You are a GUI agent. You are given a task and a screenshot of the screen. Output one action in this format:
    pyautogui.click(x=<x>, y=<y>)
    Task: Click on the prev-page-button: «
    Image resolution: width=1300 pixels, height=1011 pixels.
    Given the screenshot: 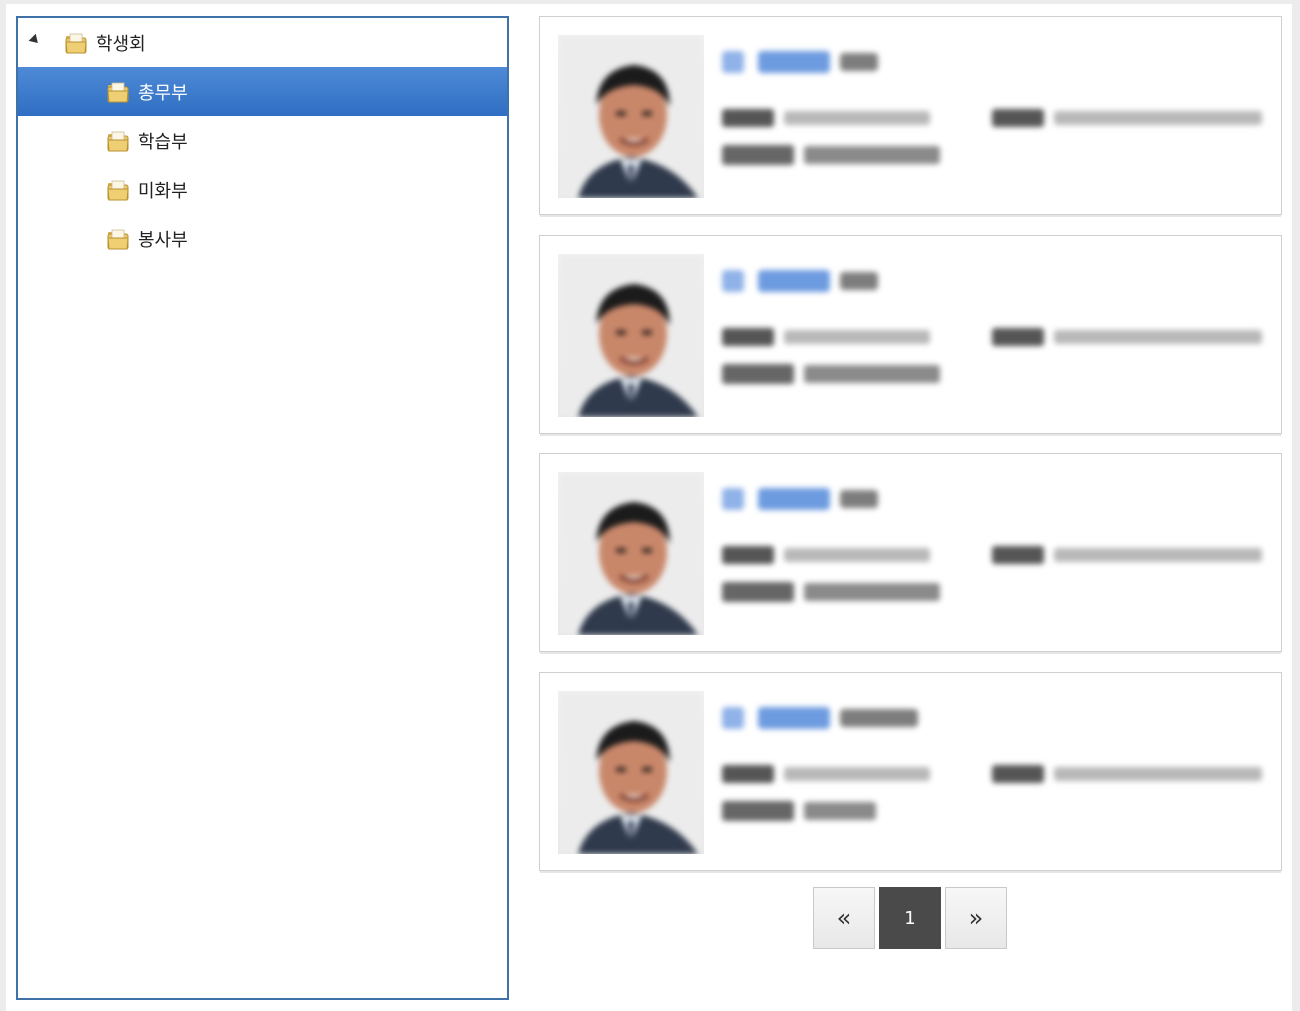 What is the action you would take?
    pyautogui.click(x=844, y=918)
    